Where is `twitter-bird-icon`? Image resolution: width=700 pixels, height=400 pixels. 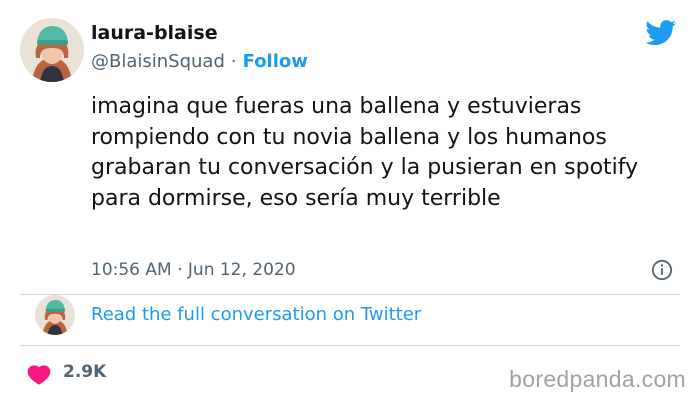 twitter-bird-icon is located at coordinates (661, 33).